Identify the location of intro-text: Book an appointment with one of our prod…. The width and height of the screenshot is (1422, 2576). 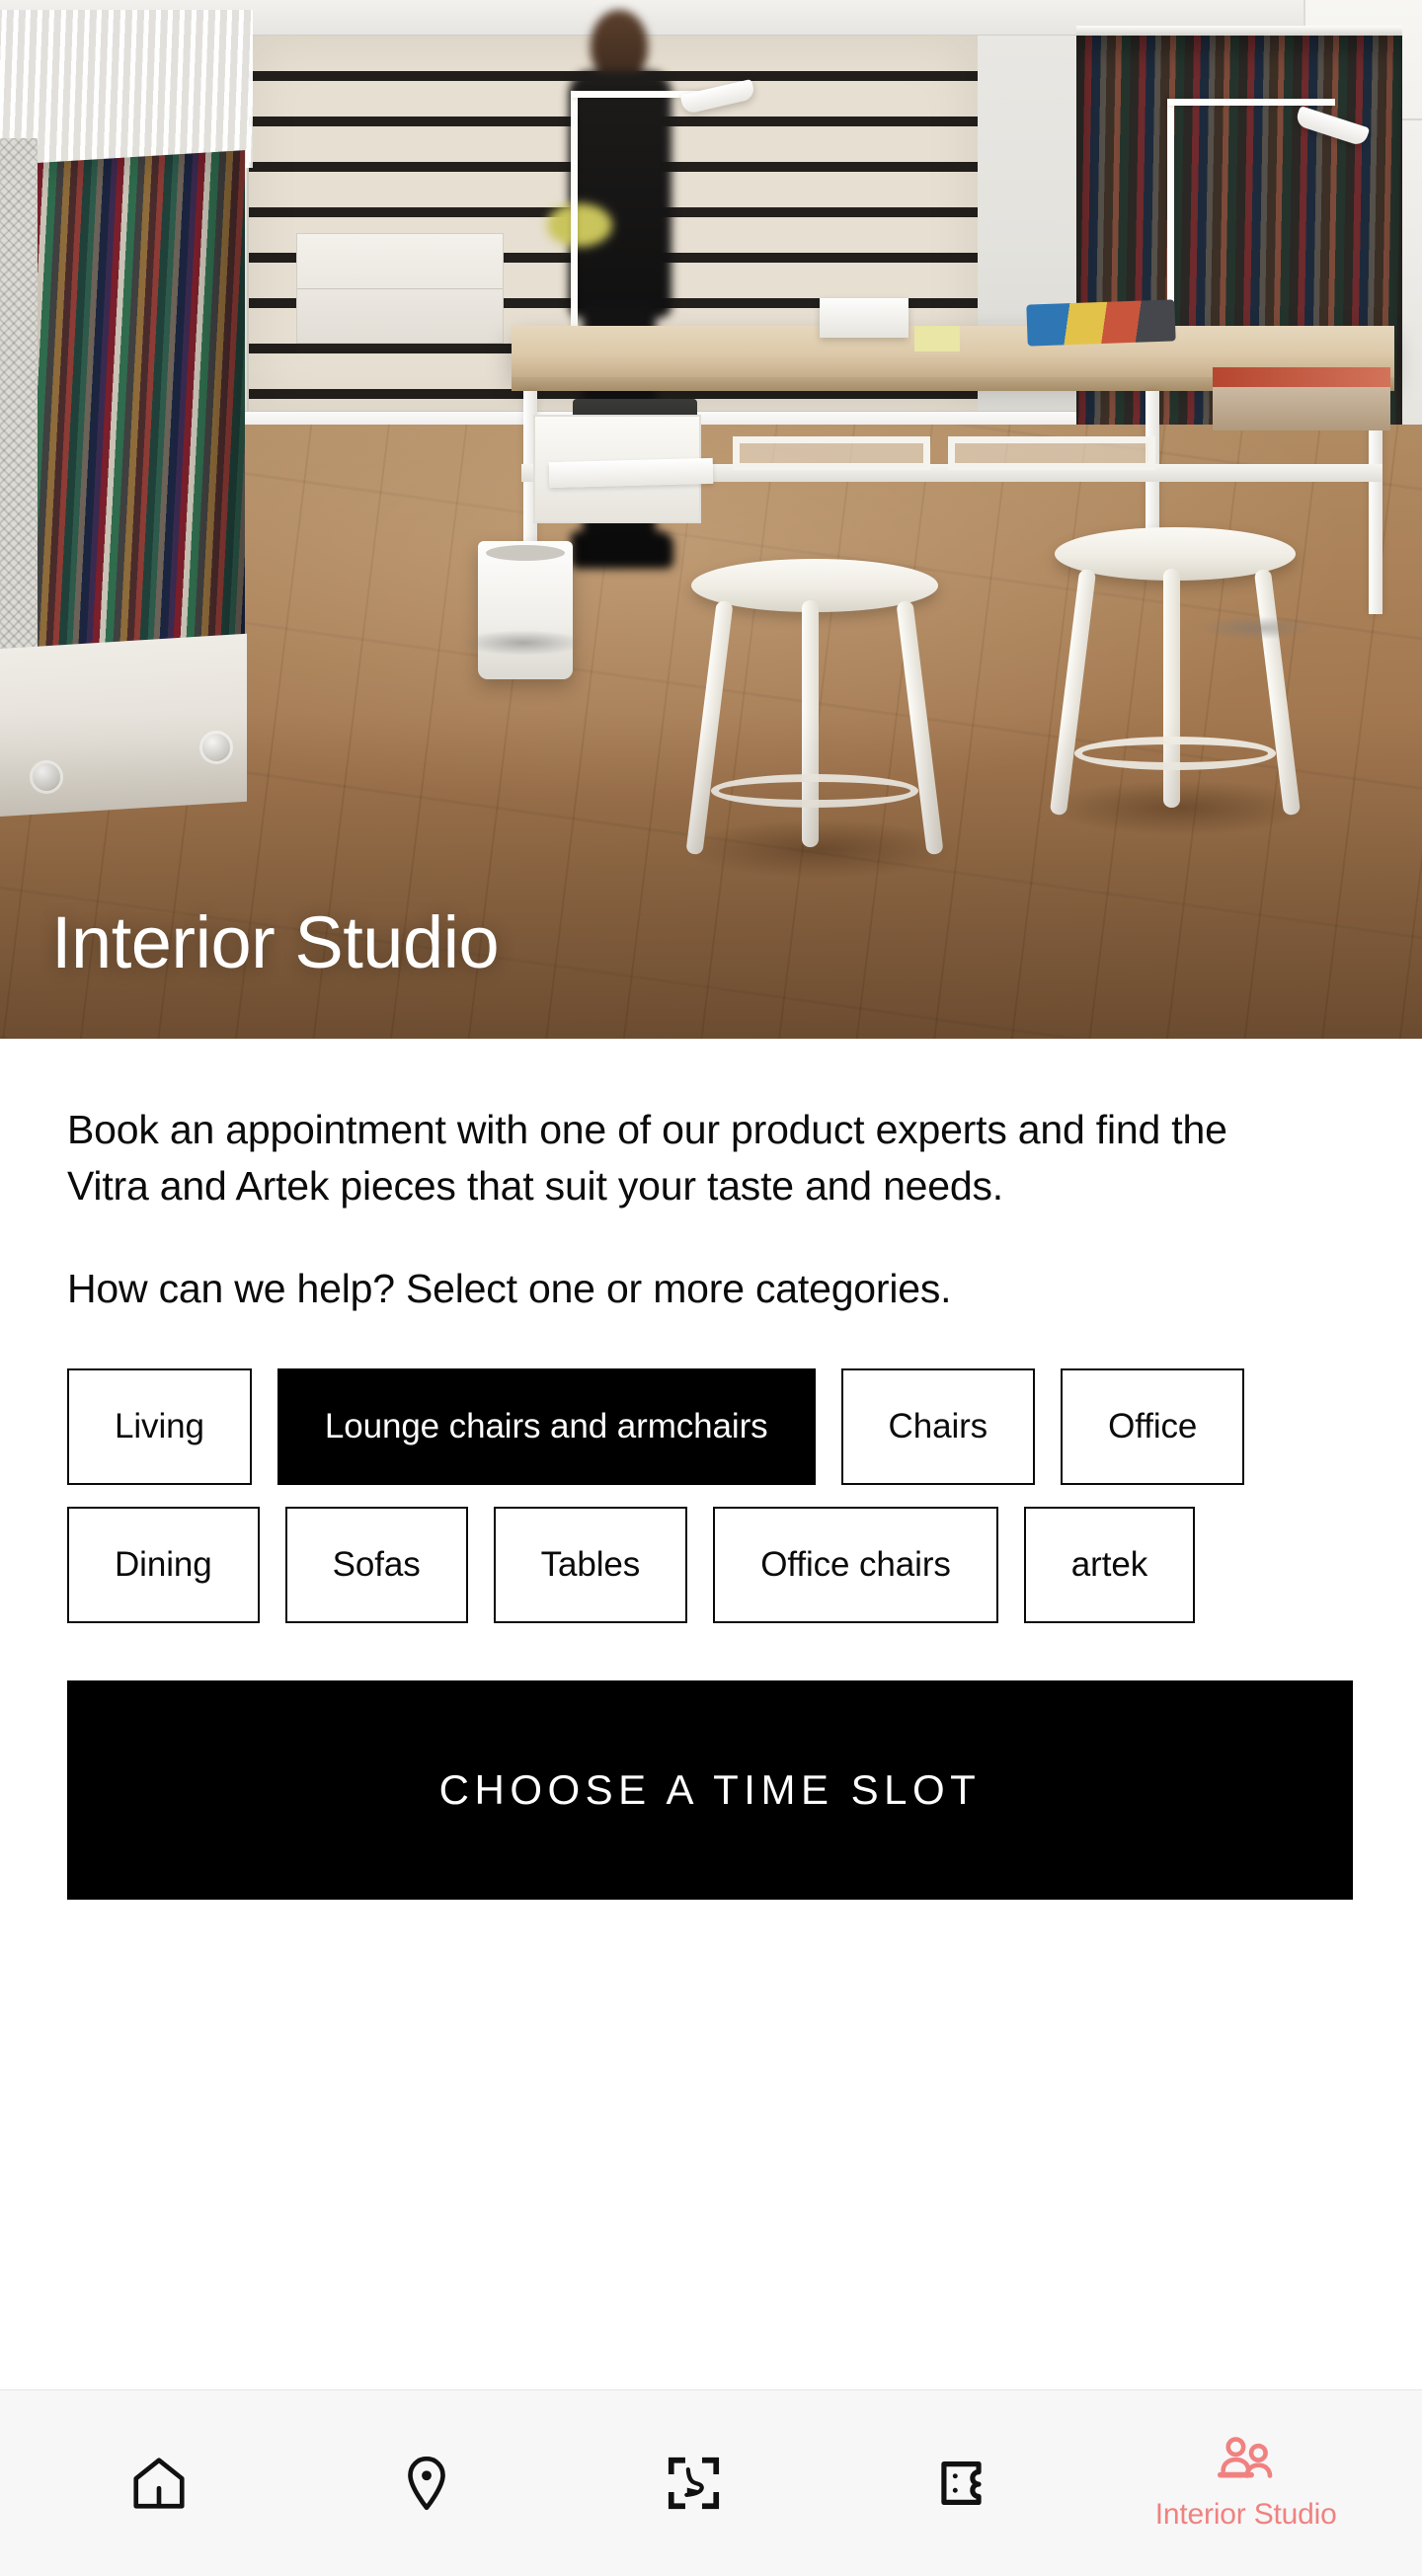
(647, 1158).